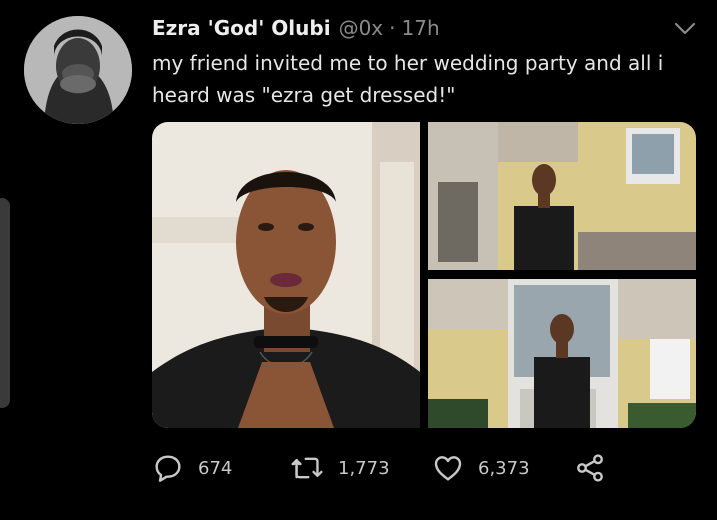  What do you see at coordinates (168, 468) in the screenshot?
I see `reply-icon` at bounding box center [168, 468].